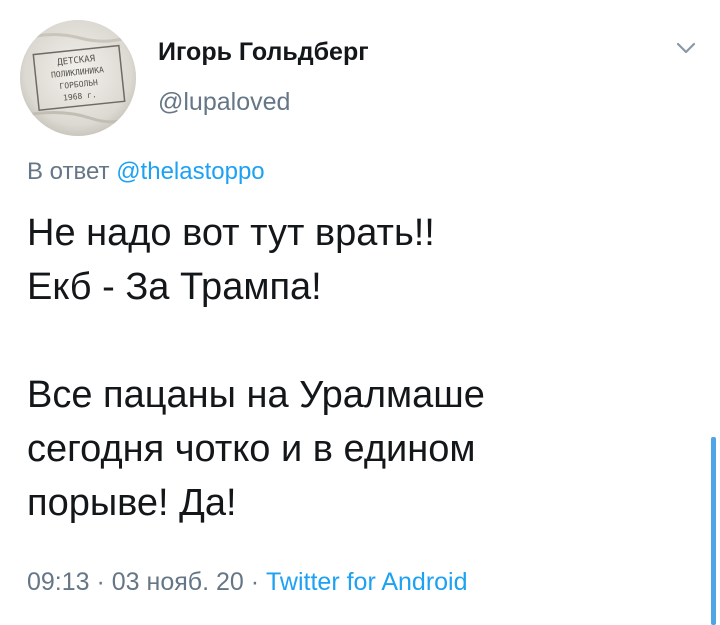 The width and height of the screenshot is (720, 625). I want to click on reply-prefix: В ответ, so click(68, 171).